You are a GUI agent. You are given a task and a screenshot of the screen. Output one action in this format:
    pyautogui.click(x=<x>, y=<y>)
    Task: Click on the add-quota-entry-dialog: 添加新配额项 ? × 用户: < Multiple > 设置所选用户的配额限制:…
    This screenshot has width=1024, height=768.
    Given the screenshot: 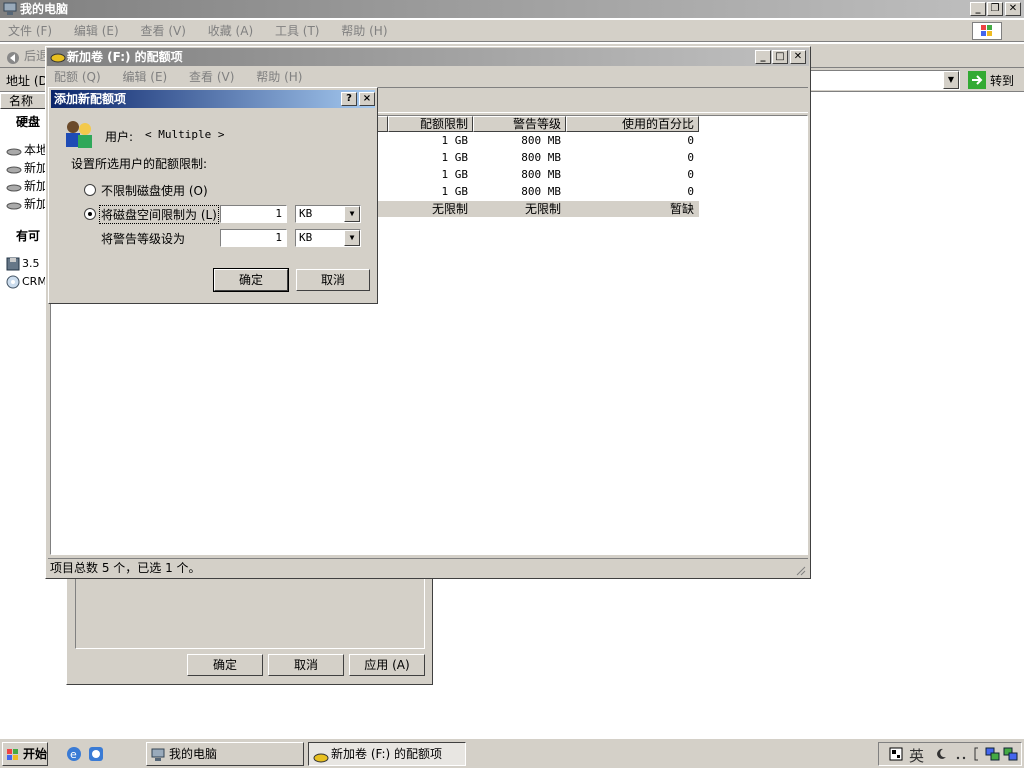 What is the action you would take?
    pyautogui.click(x=213, y=195)
    